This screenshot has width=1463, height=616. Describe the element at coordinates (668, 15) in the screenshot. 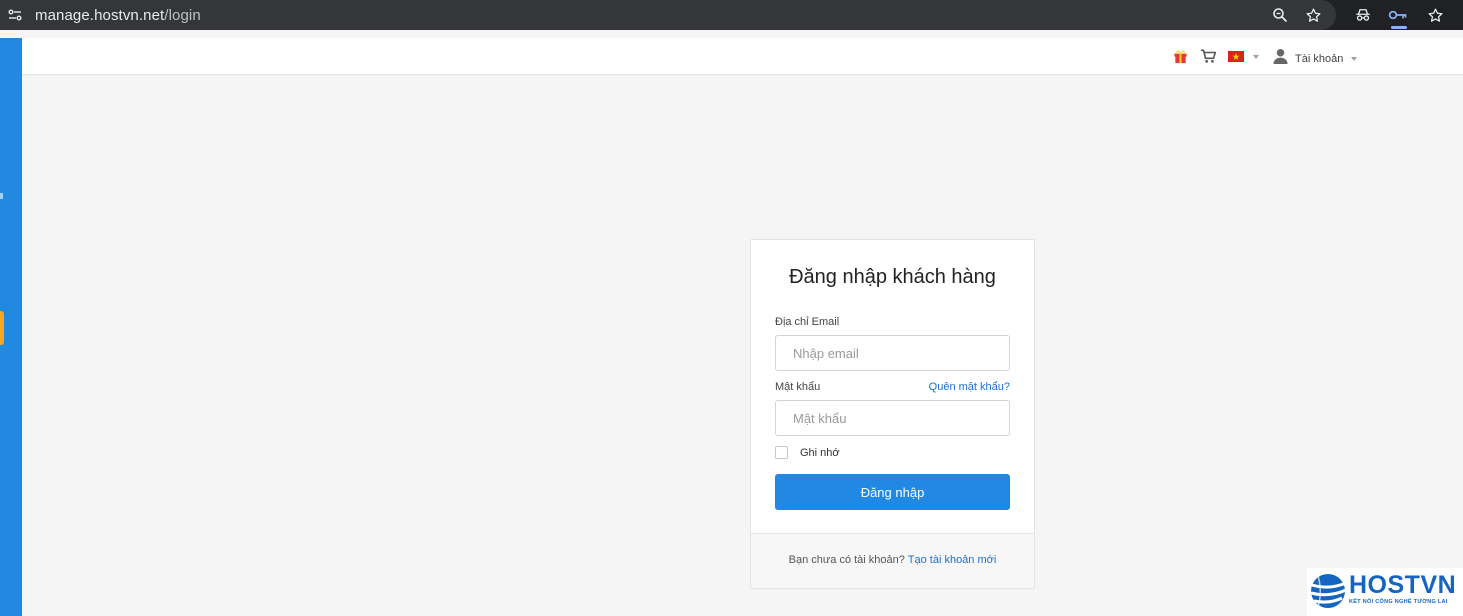

I see `address-bar: manage.hostvn.net/login` at that location.